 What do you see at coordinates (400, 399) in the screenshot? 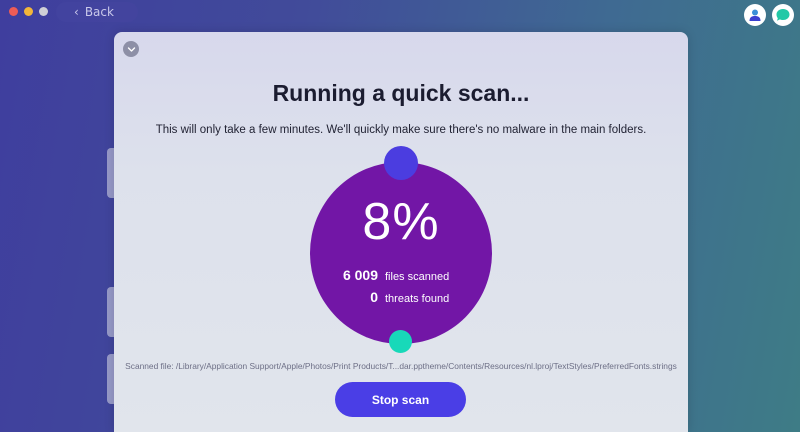
I see `stop-scan-button: Stop scan` at bounding box center [400, 399].